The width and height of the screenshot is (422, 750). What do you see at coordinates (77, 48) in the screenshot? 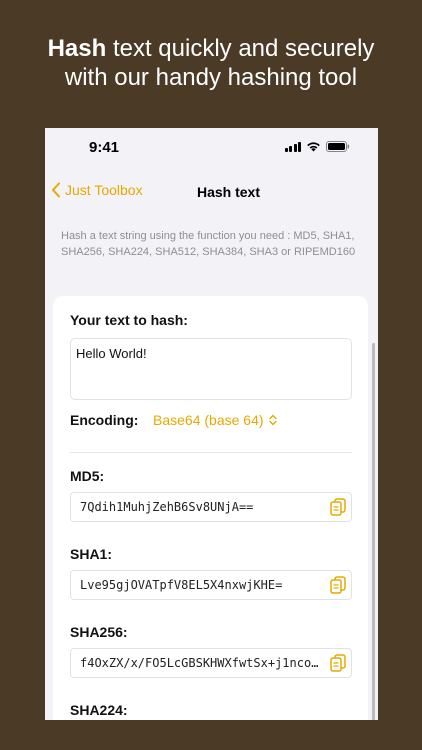
I see `promo-headline-bold: Hash` at bounding box center [77, 48].